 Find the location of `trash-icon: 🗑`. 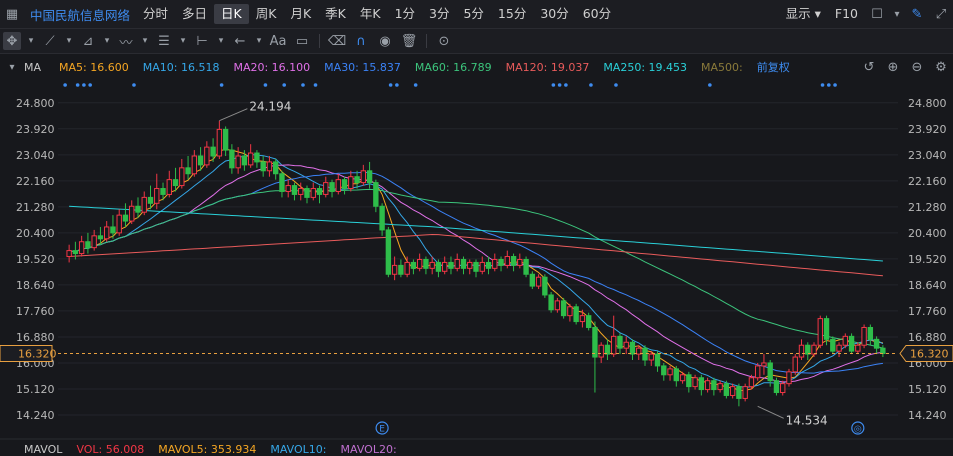

trash-icon: 🗑 is located at coordinates (409, 41).